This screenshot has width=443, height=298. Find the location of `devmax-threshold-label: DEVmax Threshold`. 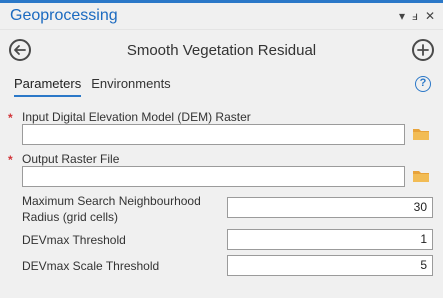

devmax-threshold-label: DEVmax Threshold is located at coordinates (74, 240).